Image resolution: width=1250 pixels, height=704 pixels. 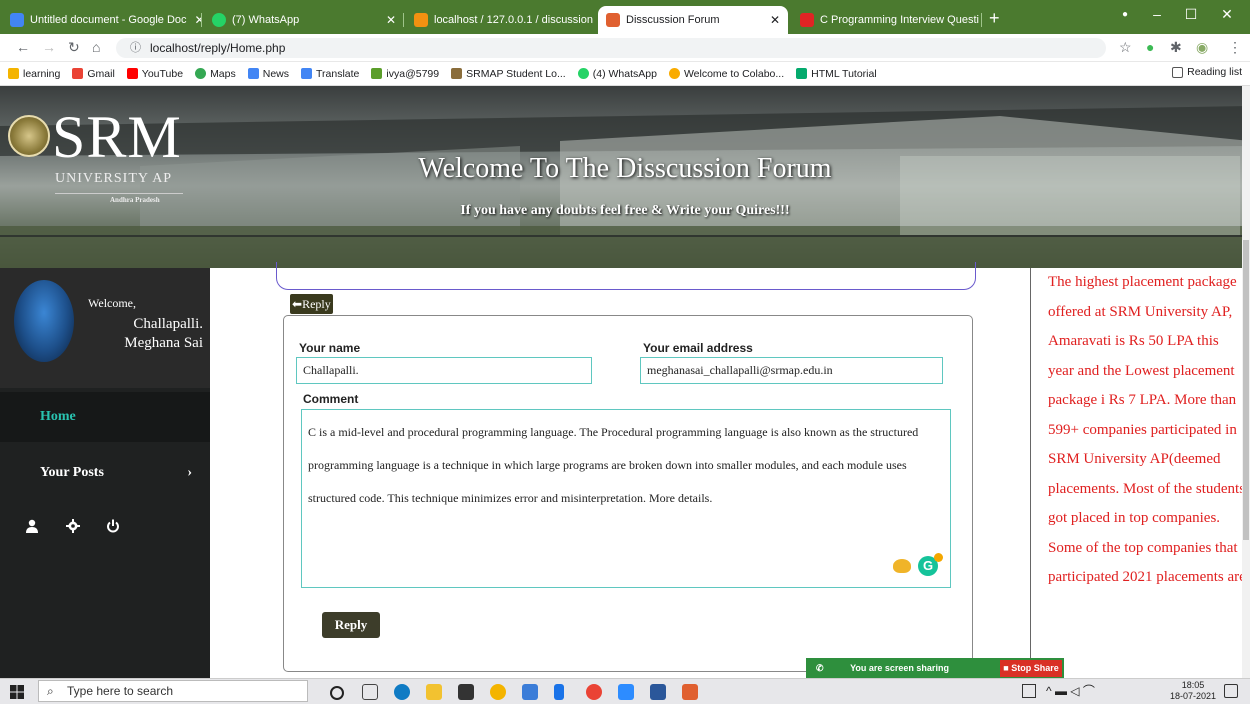 I want to click on emoji-heart-hands-icon, so click(x=902, y=566).